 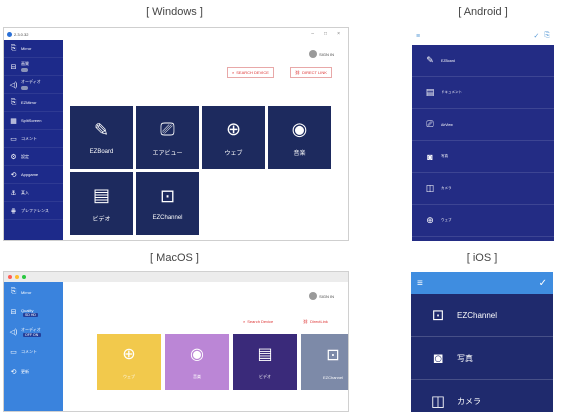 I want to click on sidebar-item-label: SplitScreen, so click(x=31, y=120).